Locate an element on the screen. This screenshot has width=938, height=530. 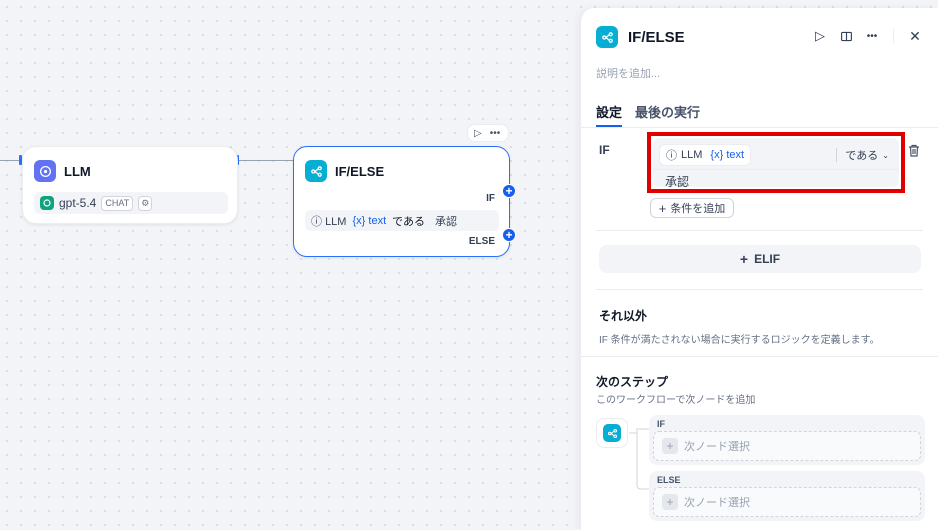
condition-source: LLM is located at coordinates (692, 155).